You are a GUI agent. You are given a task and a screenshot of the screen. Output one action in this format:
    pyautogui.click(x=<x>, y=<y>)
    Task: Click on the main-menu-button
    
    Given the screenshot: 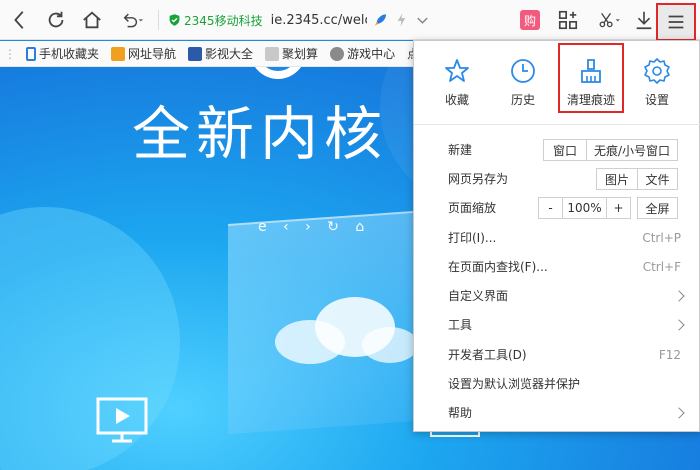 What is the action you would take?
    pyautogui.click(x=676, y=22)
    